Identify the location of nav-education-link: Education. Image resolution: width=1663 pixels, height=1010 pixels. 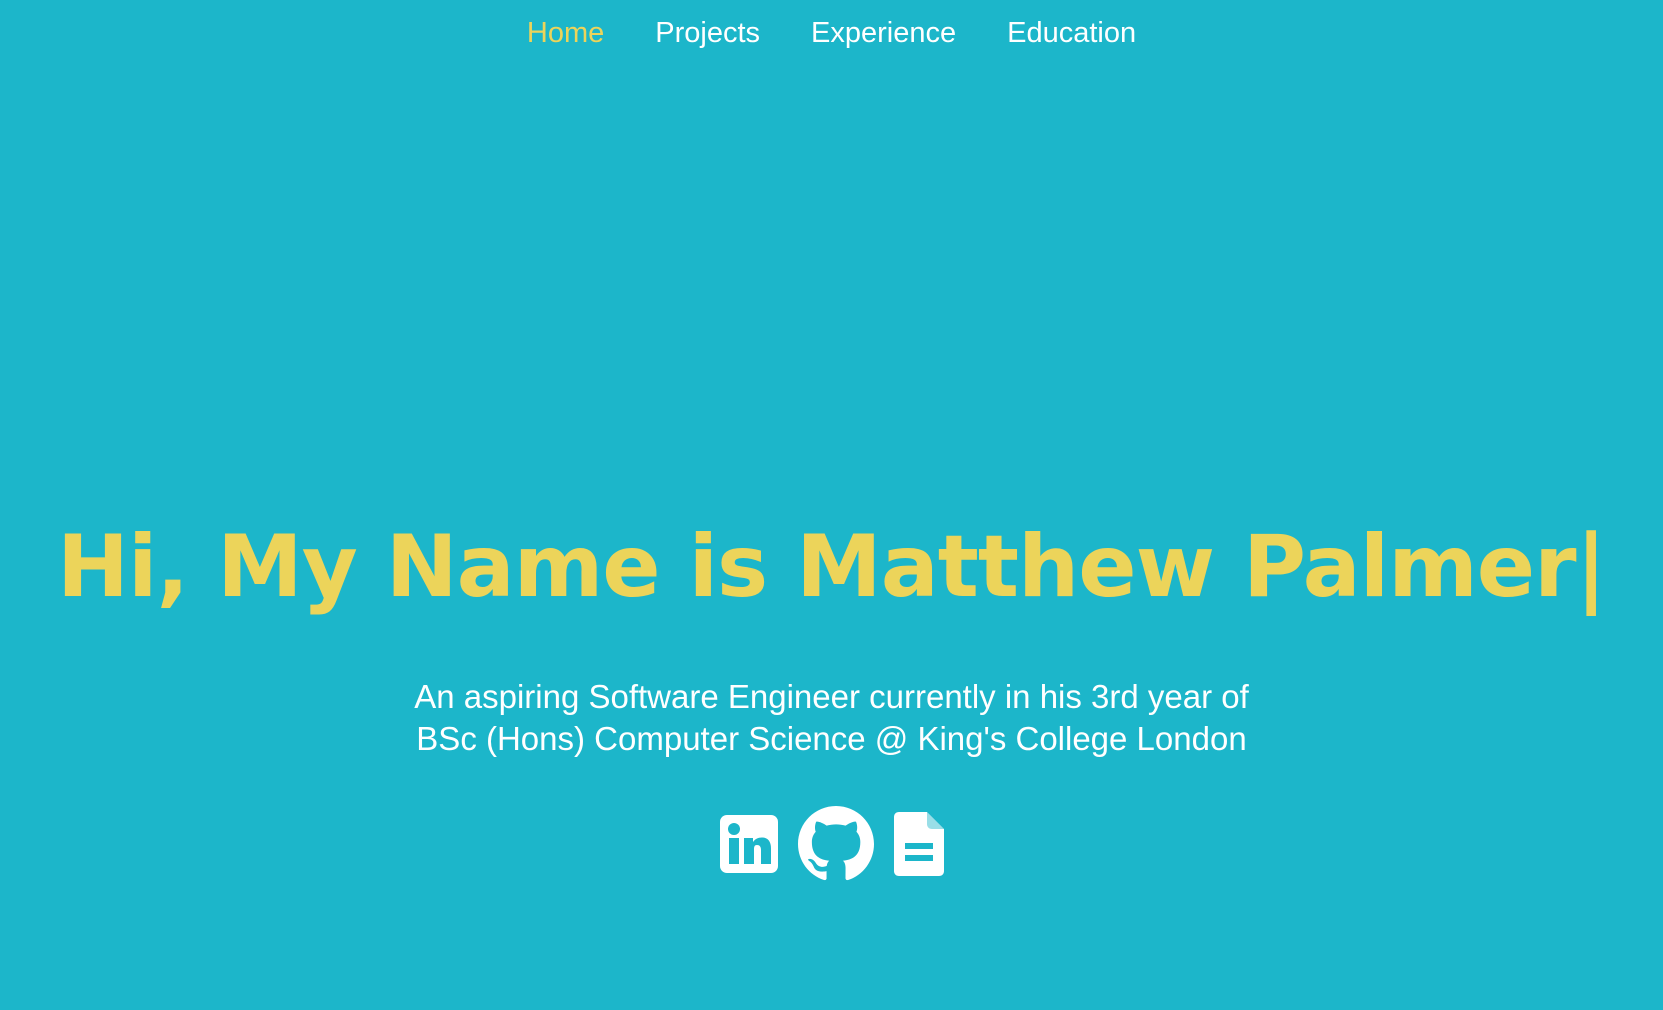
(1071, 33).